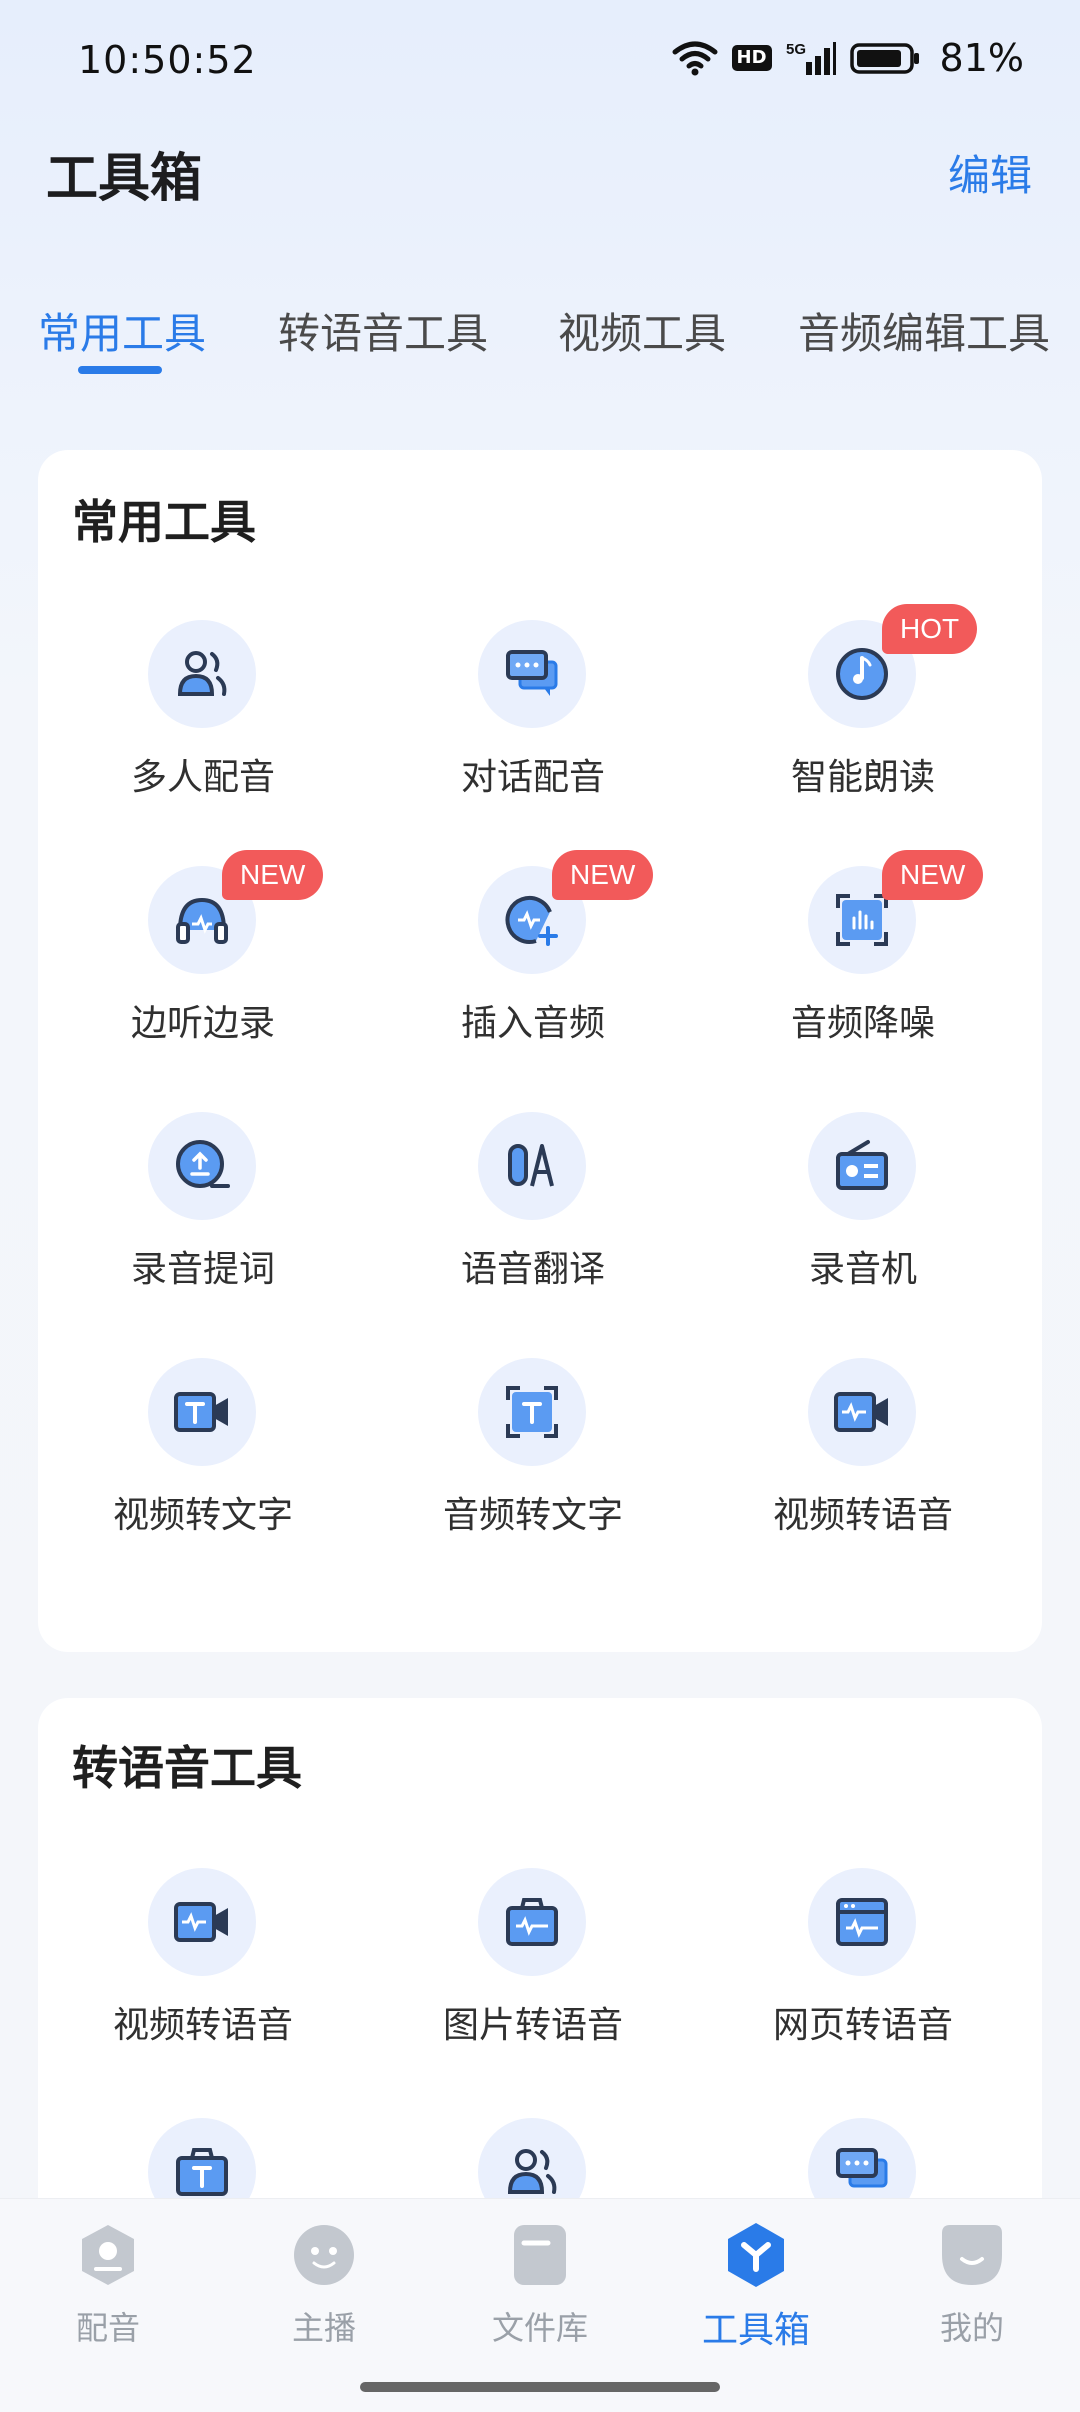  What do you see at coordinates (202, 674) in the screenshot?
I see `multi-person-icon` at bounding box center [202, 674].